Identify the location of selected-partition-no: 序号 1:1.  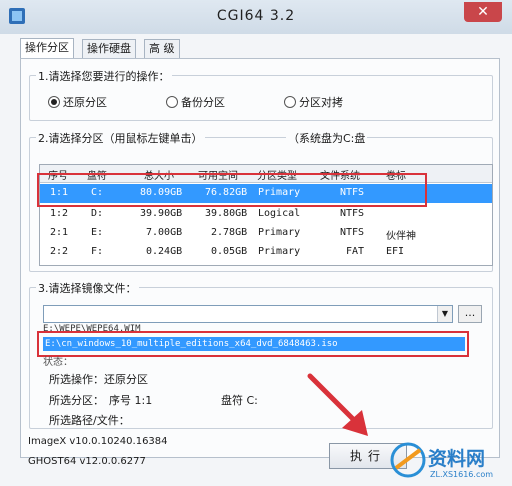
(131, 400).